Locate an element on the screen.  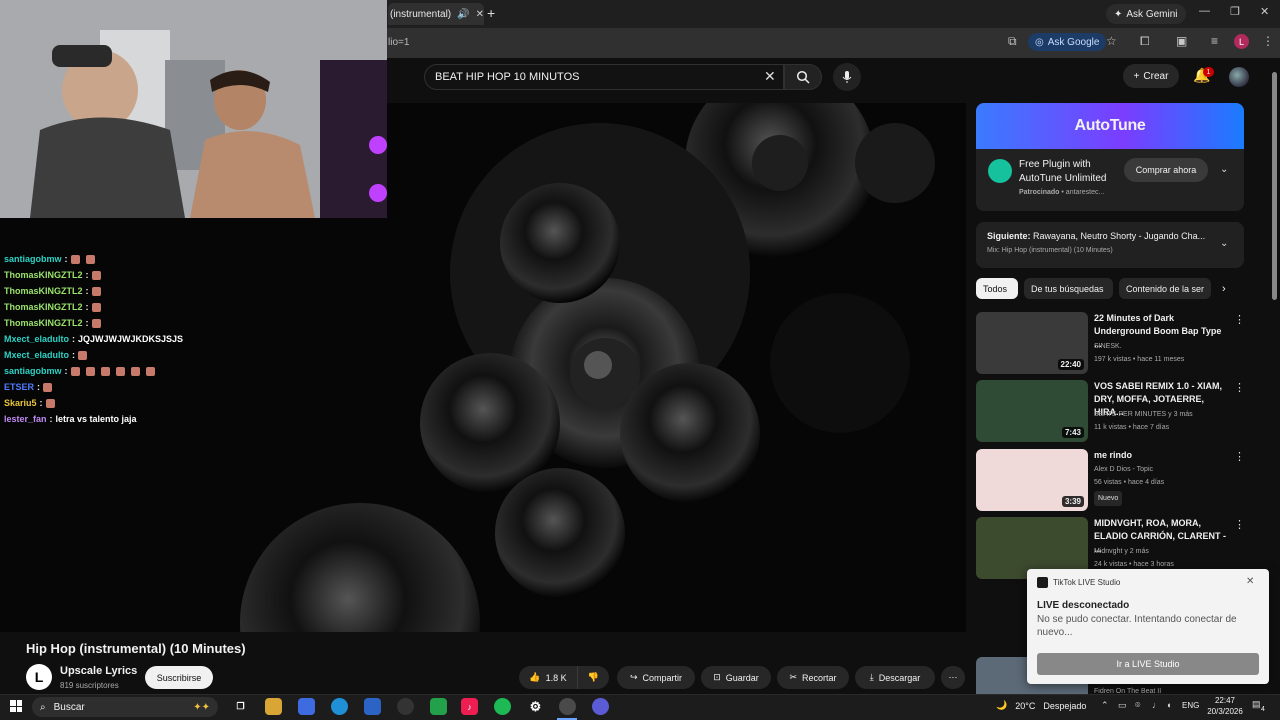
chip-from-searches: De tus búsquedas is located at coordinates (1068, 288).